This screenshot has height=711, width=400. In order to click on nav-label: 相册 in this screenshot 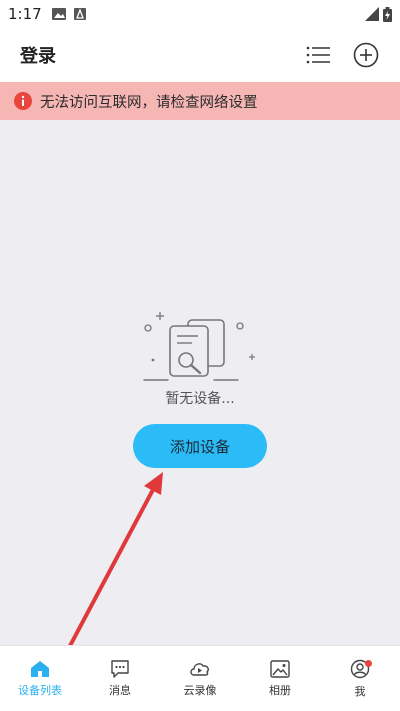, I will do `click(280, 690)`.